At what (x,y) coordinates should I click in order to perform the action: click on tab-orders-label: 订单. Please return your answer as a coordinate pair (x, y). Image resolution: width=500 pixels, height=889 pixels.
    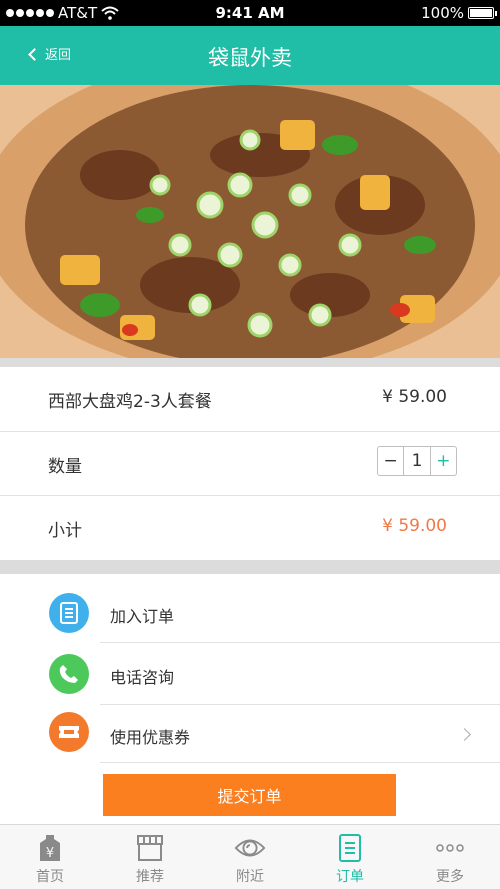
    Looking at the image, I should click on (350, 877).